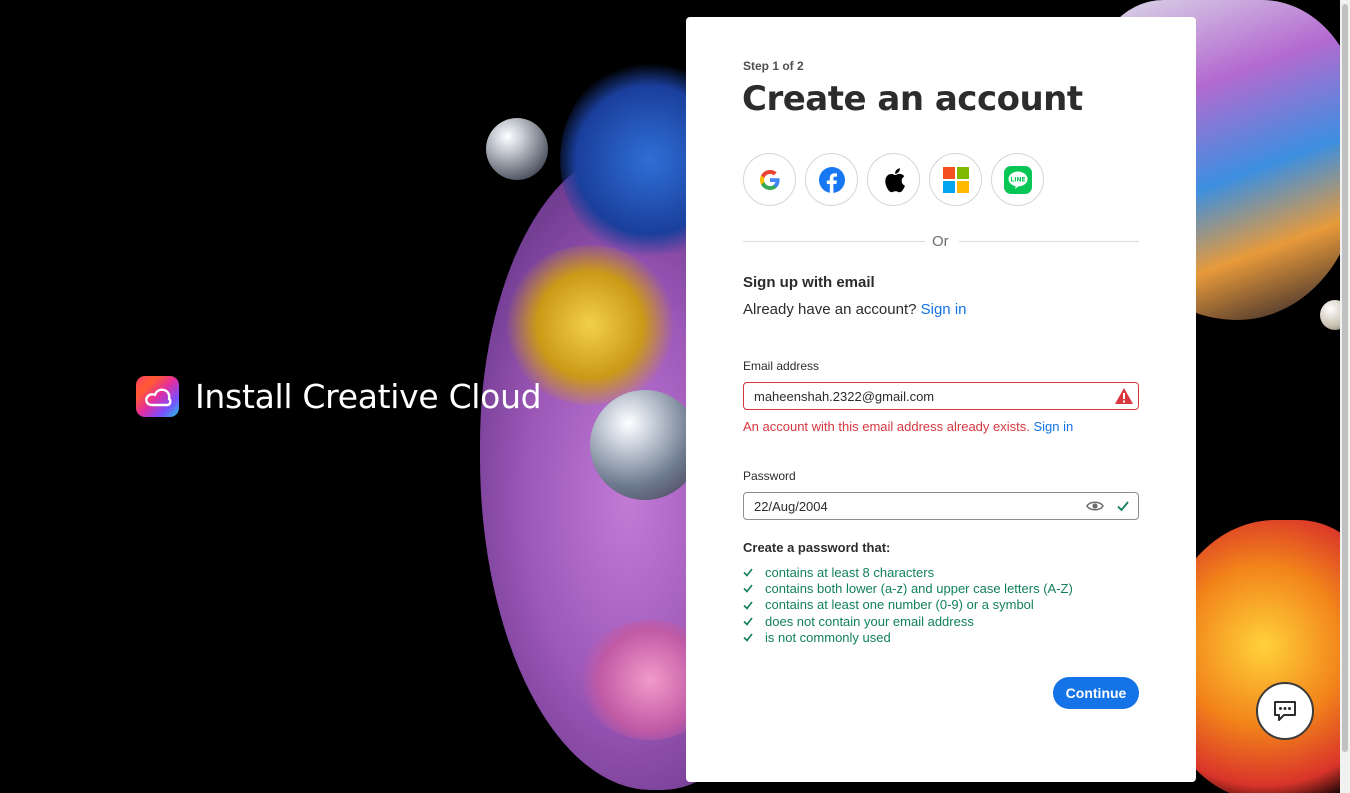 The width and height of the screenshot is (1350, 793). I want to click on password-label: Password, so click(769, 476).